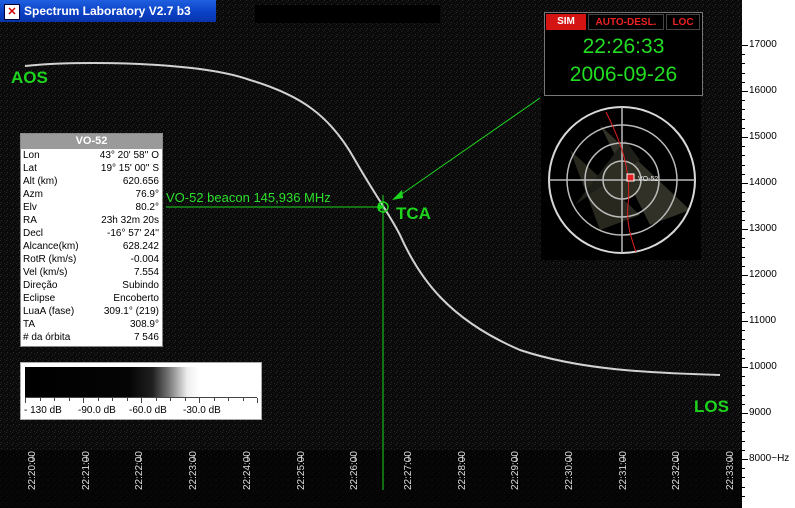 The width and height of the screenshot is (795, 508). I want to click on satellite-info-row: LuaA (fase) 309.1° (219), so click(91, 311).